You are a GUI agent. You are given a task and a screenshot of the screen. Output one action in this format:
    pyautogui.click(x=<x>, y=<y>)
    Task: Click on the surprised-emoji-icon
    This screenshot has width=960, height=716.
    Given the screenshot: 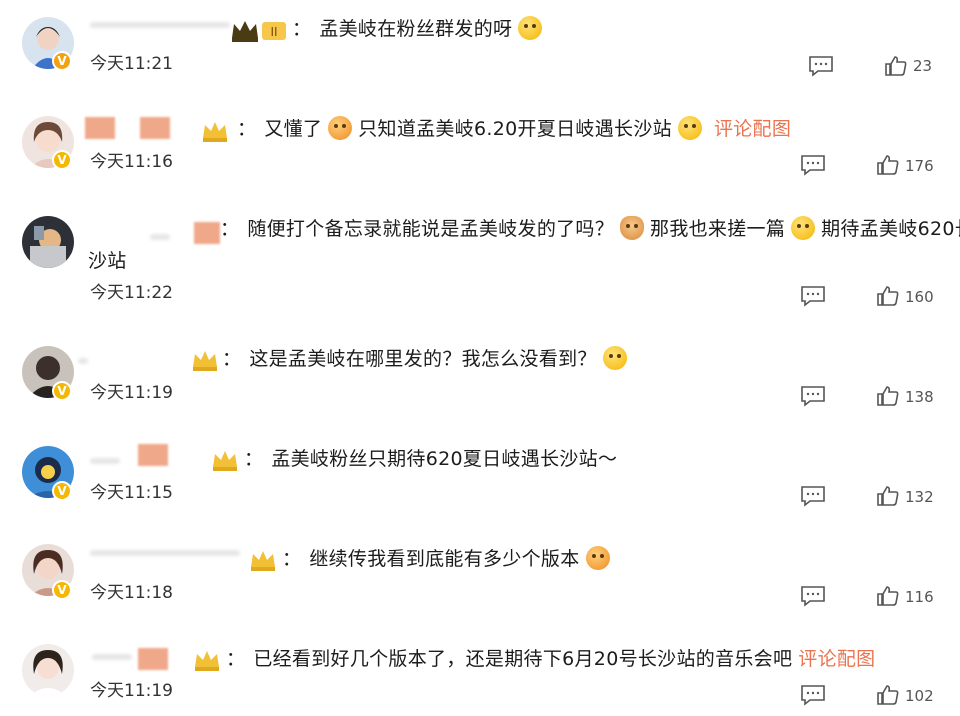 What is the action you would take?
    pyautogui.click(x=530, y=28)
    